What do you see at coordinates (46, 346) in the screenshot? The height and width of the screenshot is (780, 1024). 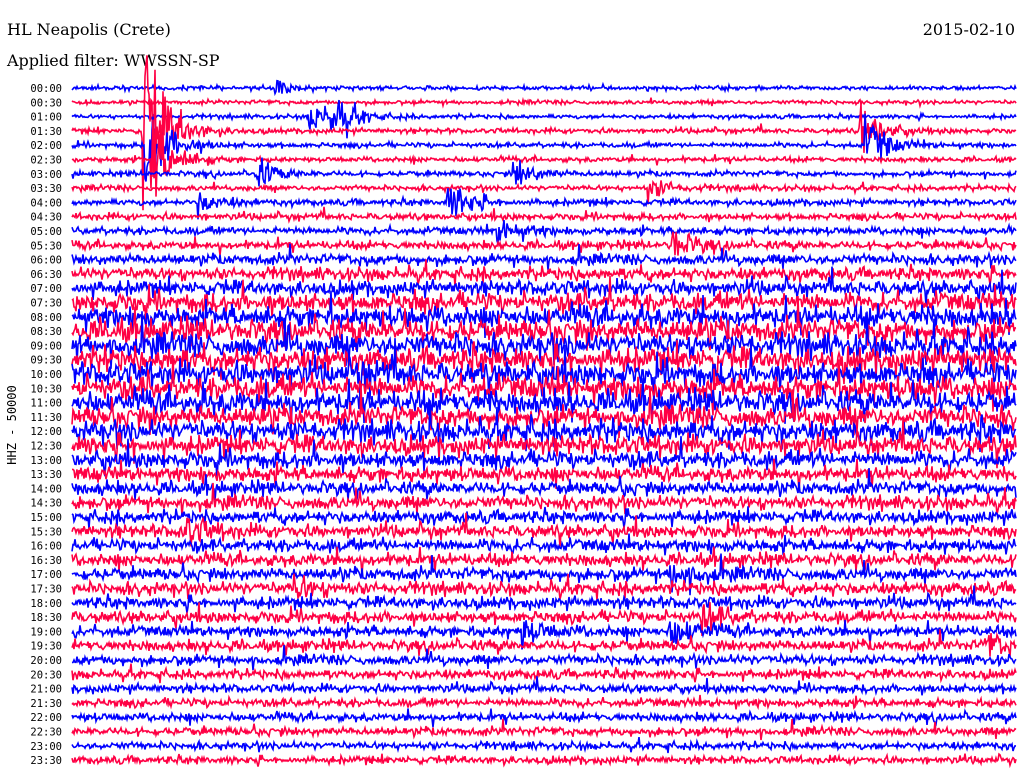 I see `row-time-label: 09:00` at bounding box center [46, 346].